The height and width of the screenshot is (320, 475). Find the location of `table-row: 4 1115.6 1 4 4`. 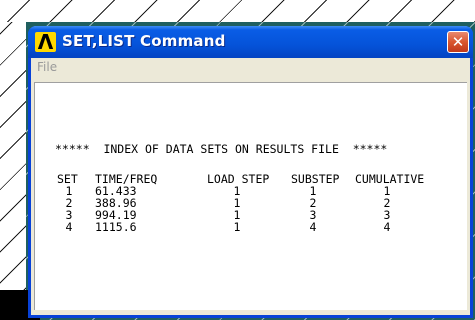

table-row: 4 1115.6 1 4 4 is located at coordinates (257, 227).